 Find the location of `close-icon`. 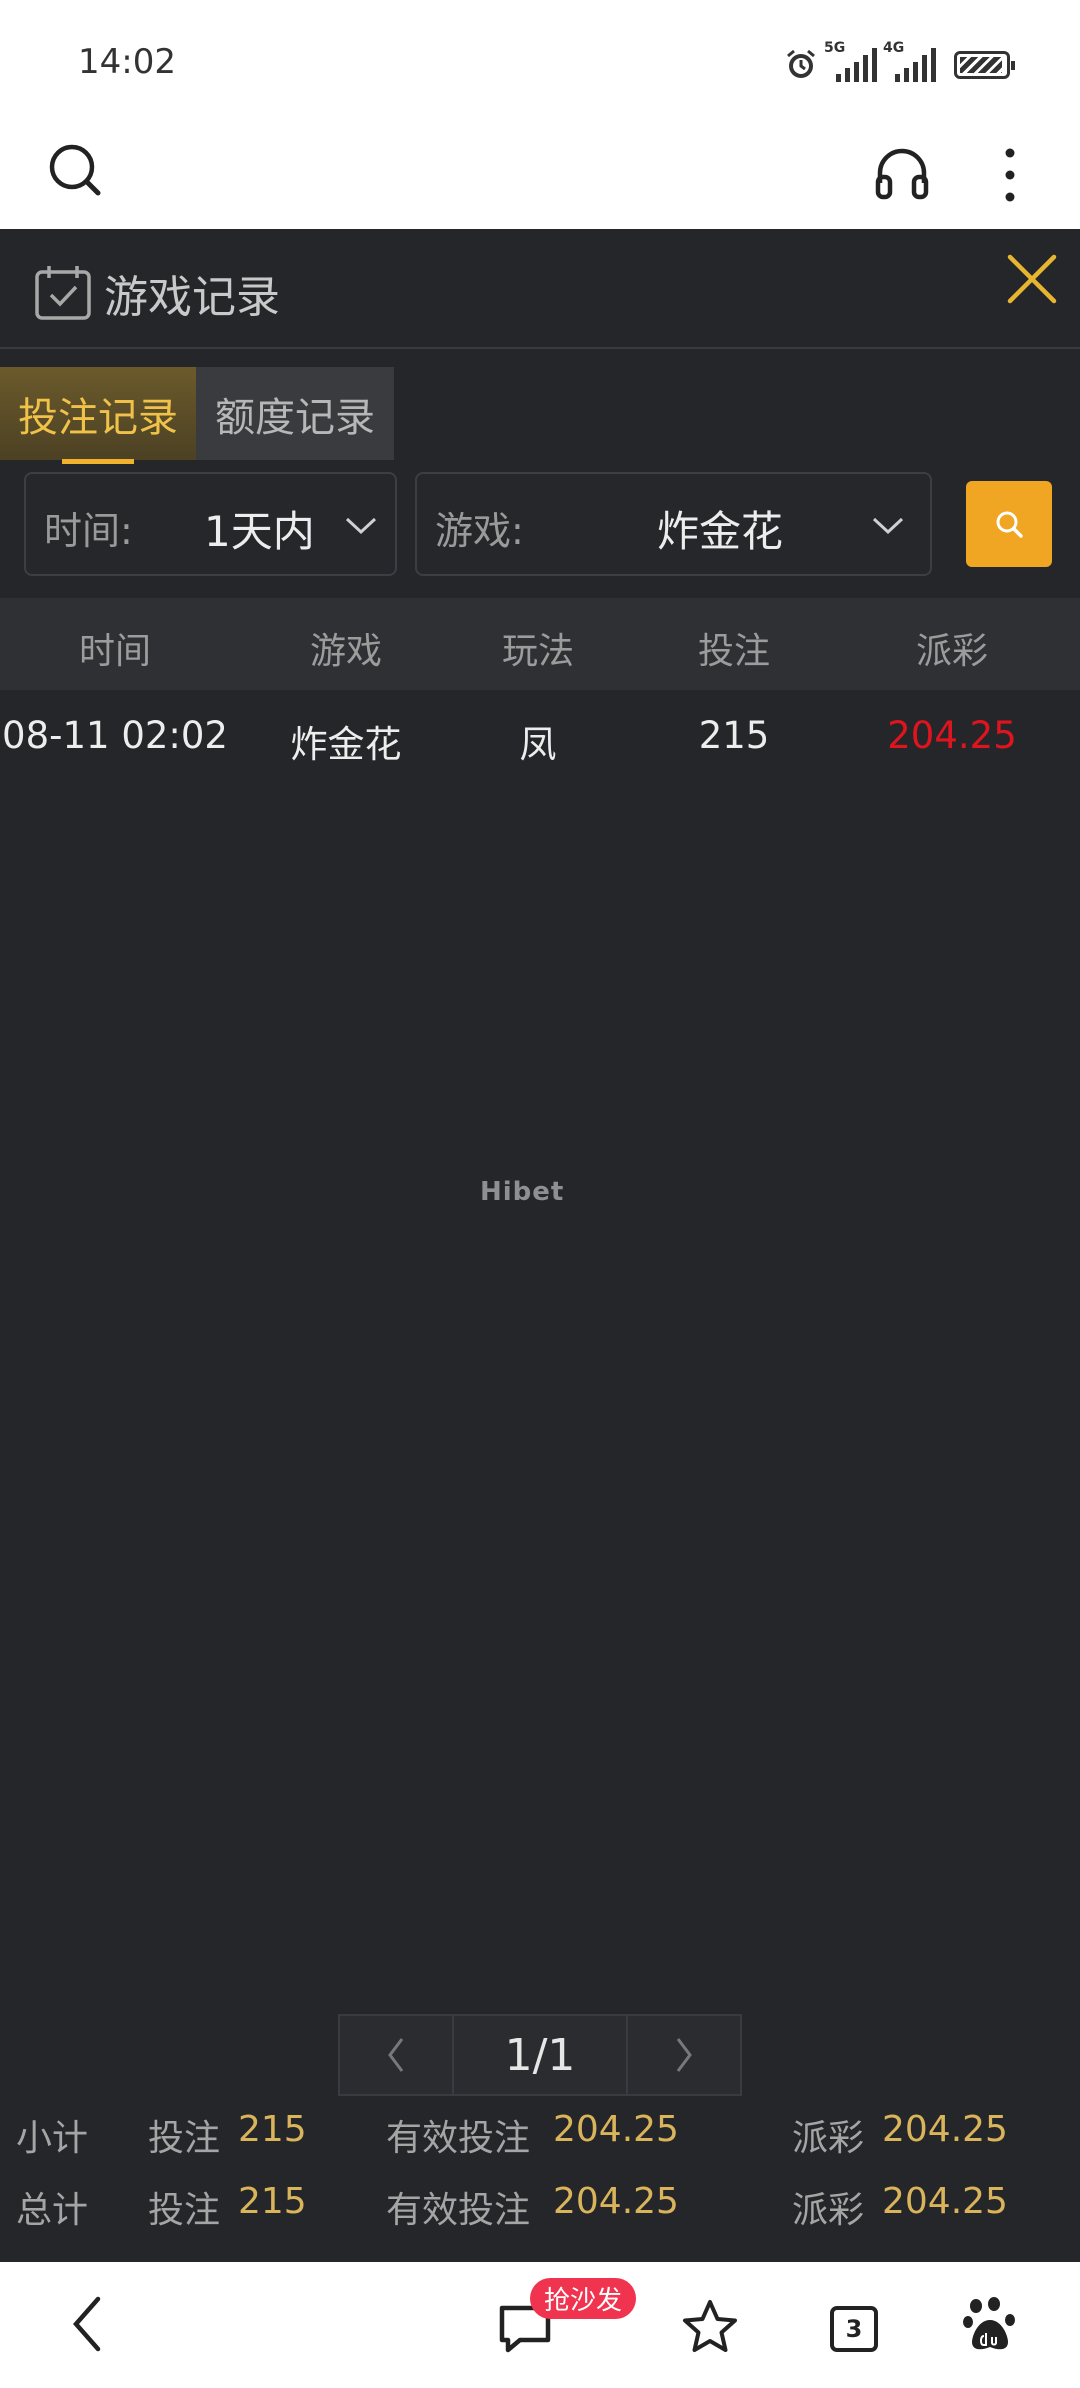

close-icon is located at coordinates (1032, 279).